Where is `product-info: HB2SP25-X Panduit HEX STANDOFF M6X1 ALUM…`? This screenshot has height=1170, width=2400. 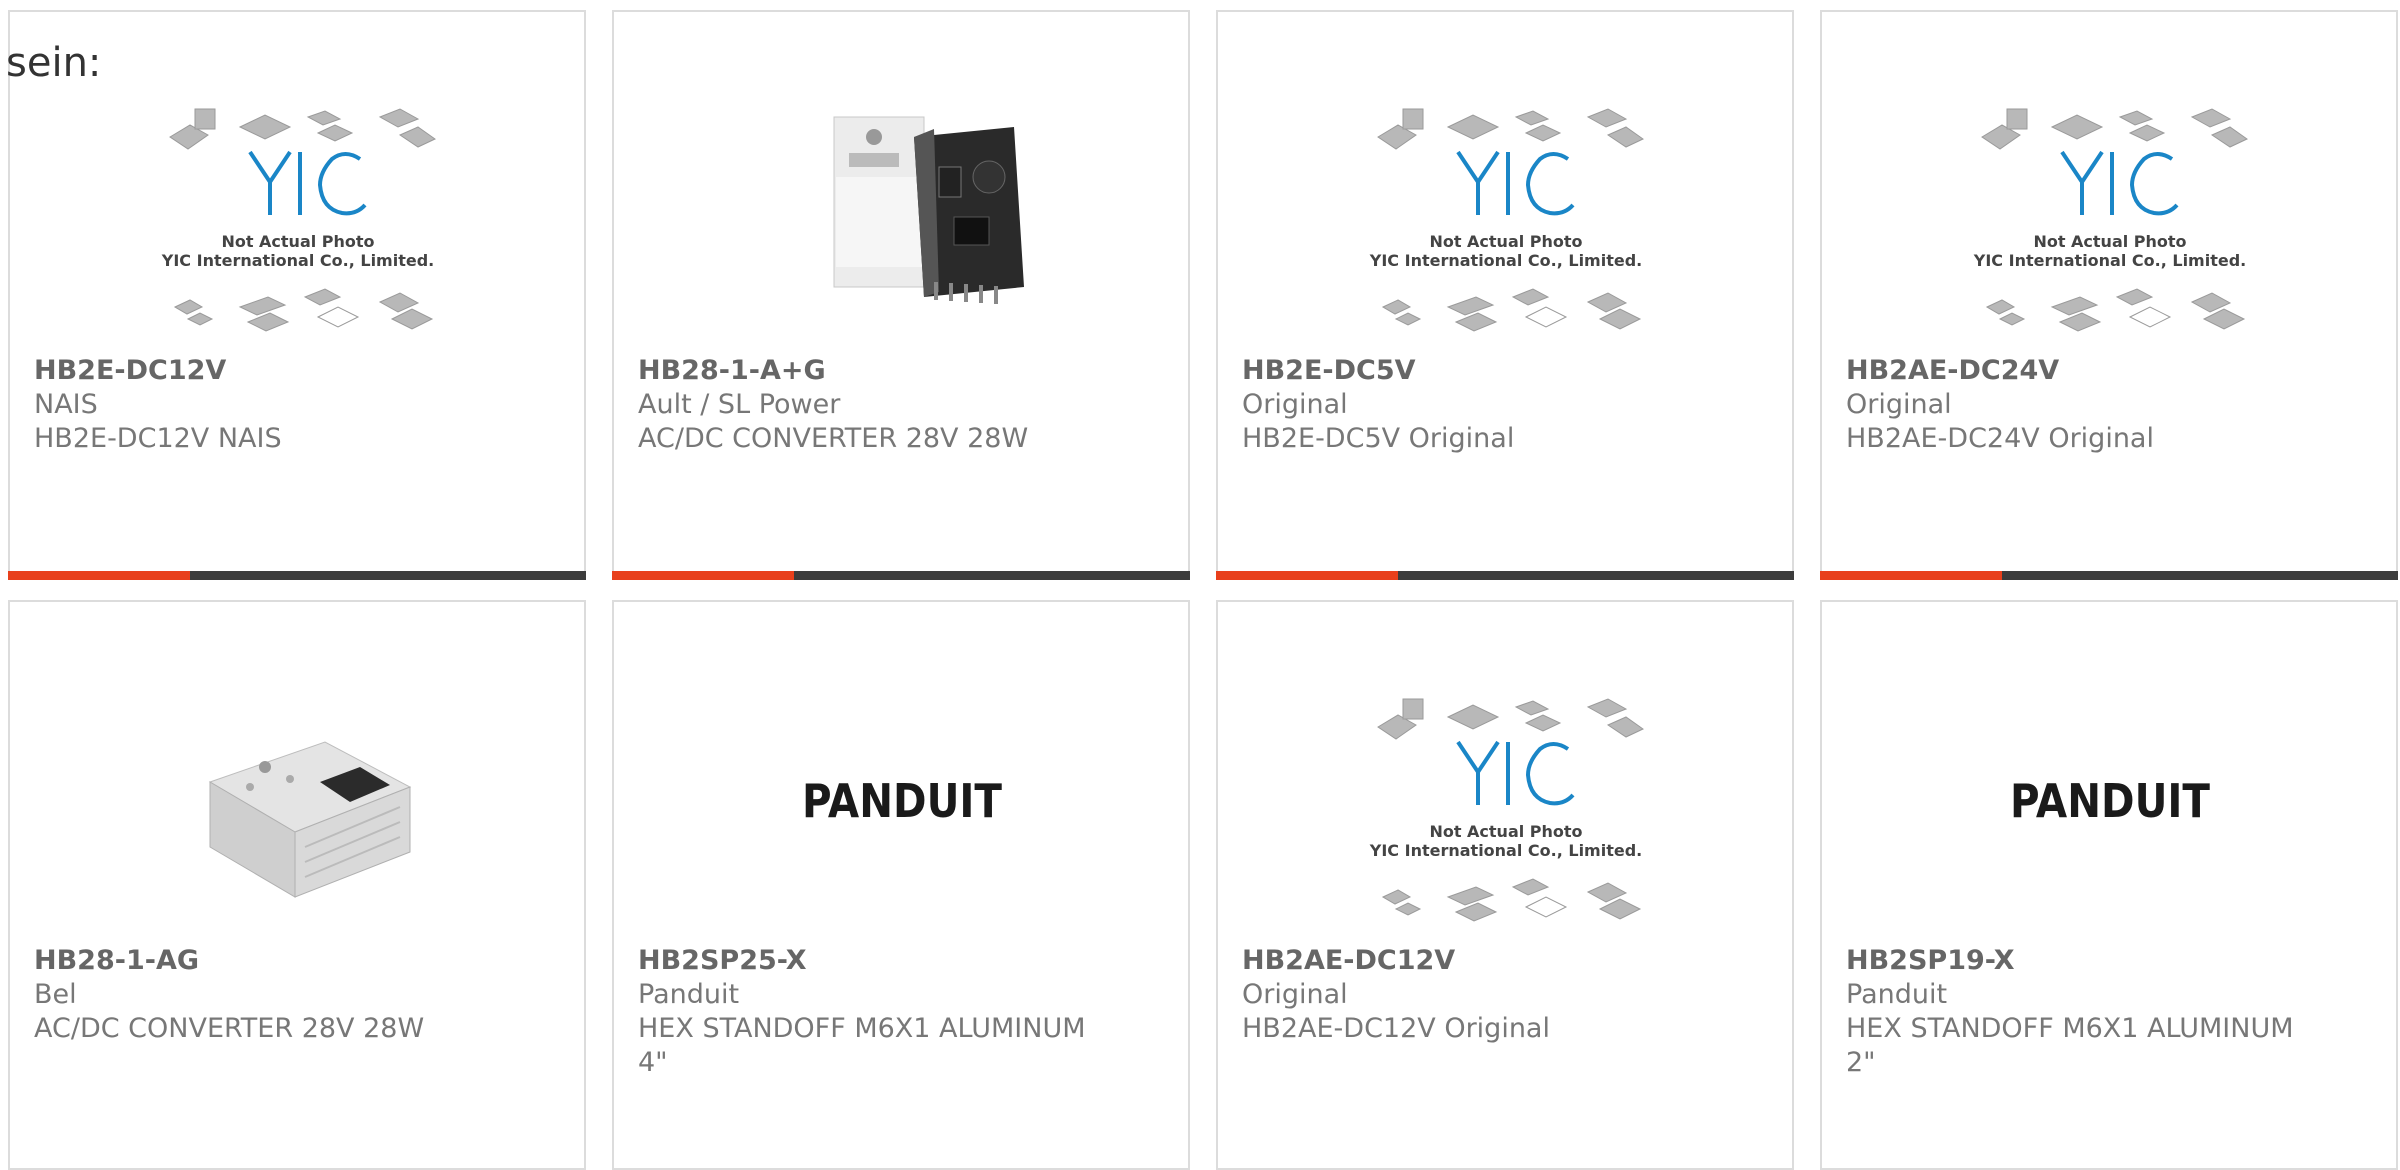
product-info: HB2SP25-X Panduit HEX STANDOFF M6X1 ALUM… is located at coordinates (903, 1012).